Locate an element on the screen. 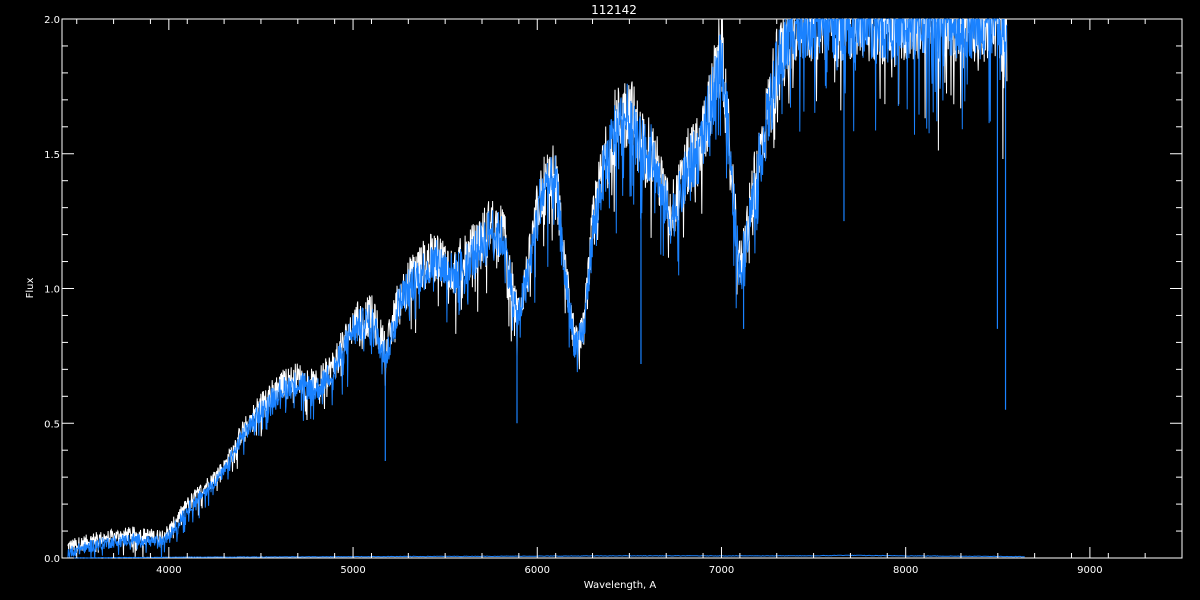 The image size is (1200, 600). y-tick-label: 1.5 is located at coordinates (52, 155).